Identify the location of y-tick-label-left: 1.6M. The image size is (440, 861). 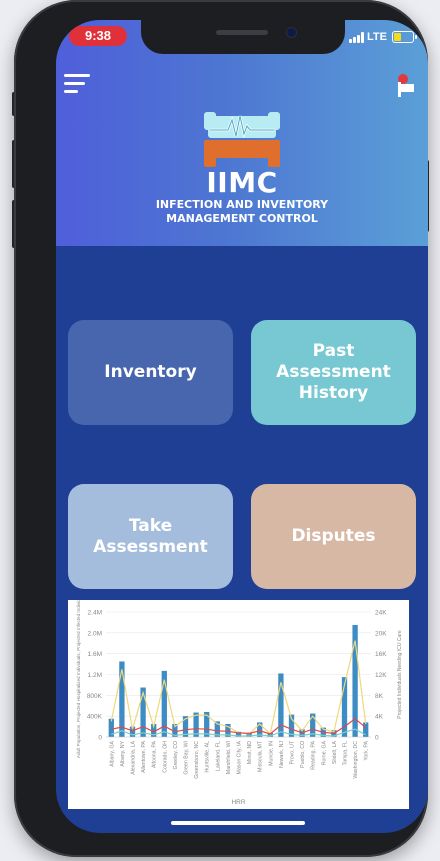
(95, 654).